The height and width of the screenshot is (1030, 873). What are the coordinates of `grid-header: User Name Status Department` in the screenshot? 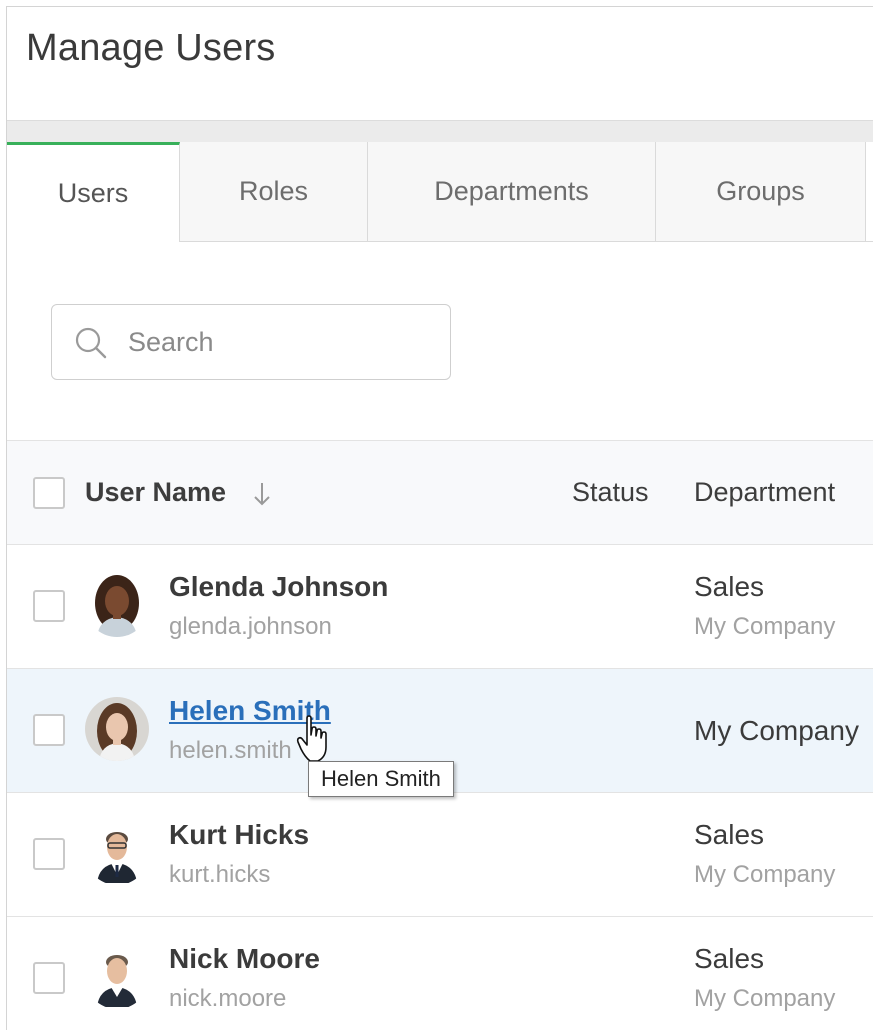 It's located at (440, 492).